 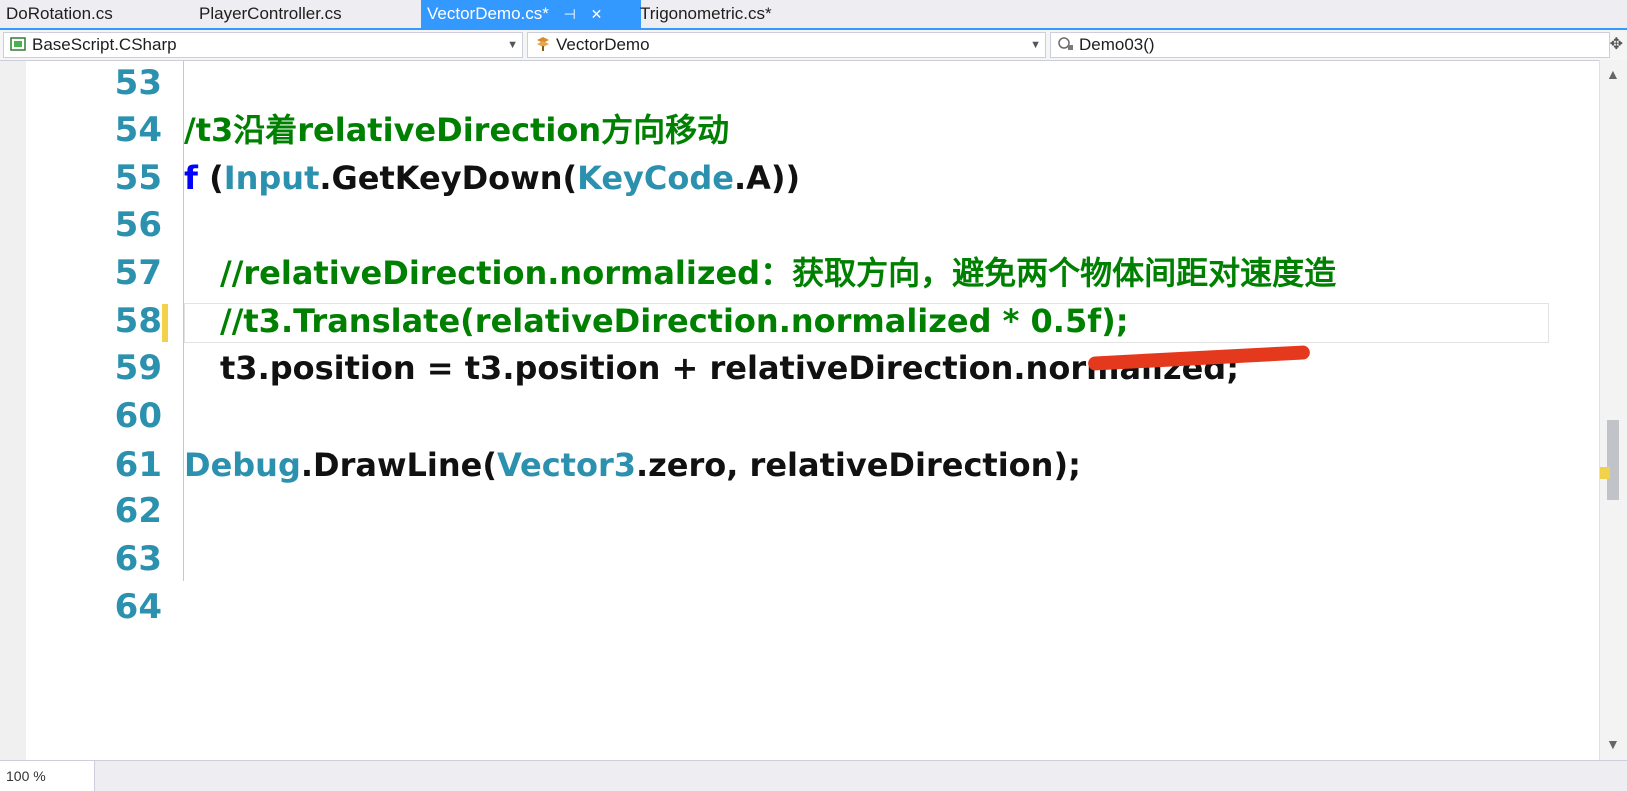 I want to click on class-label: VectorDemo, so click(x=603, y=44).